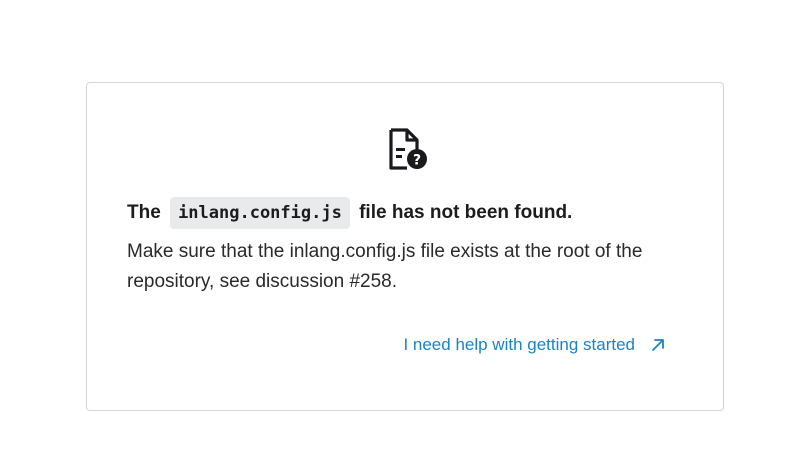 This screenshot has width=809, height=463. What do you see at coordinates (408, 149) in the screenshot?
I see `file-question-icon: ?` at bounding box center [408, 149].